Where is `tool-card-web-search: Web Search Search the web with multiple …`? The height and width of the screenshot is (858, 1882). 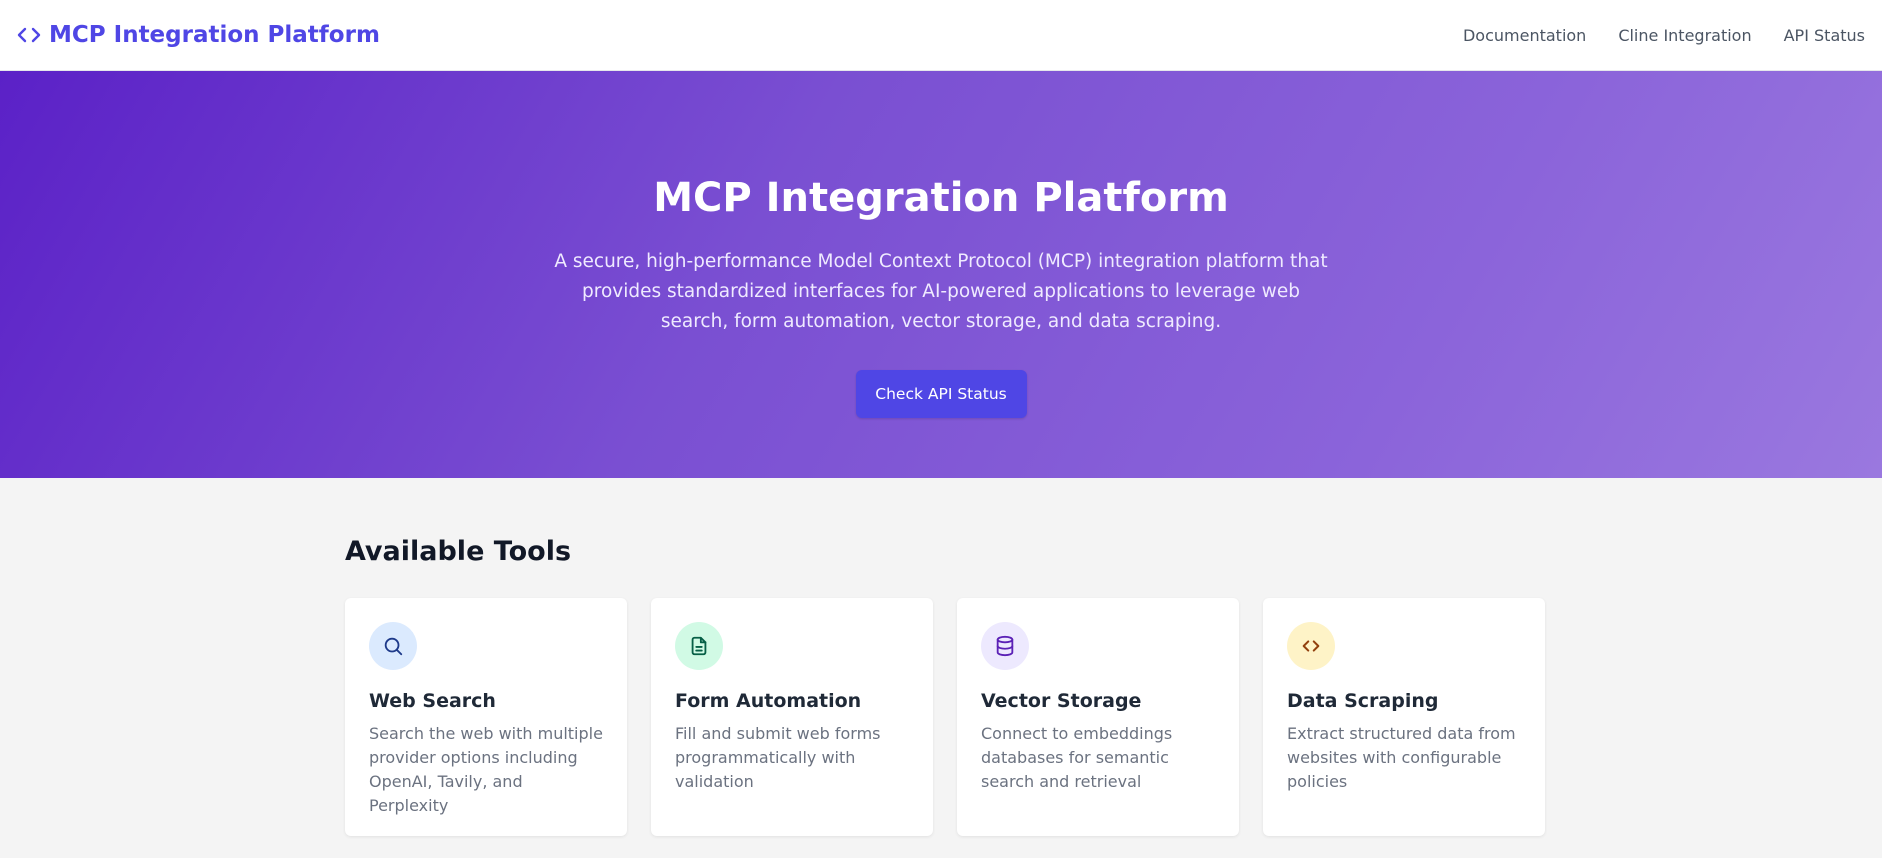 tool-card-web-search: Web Search Search the web with multiple … is located at coordinates (486, 717).